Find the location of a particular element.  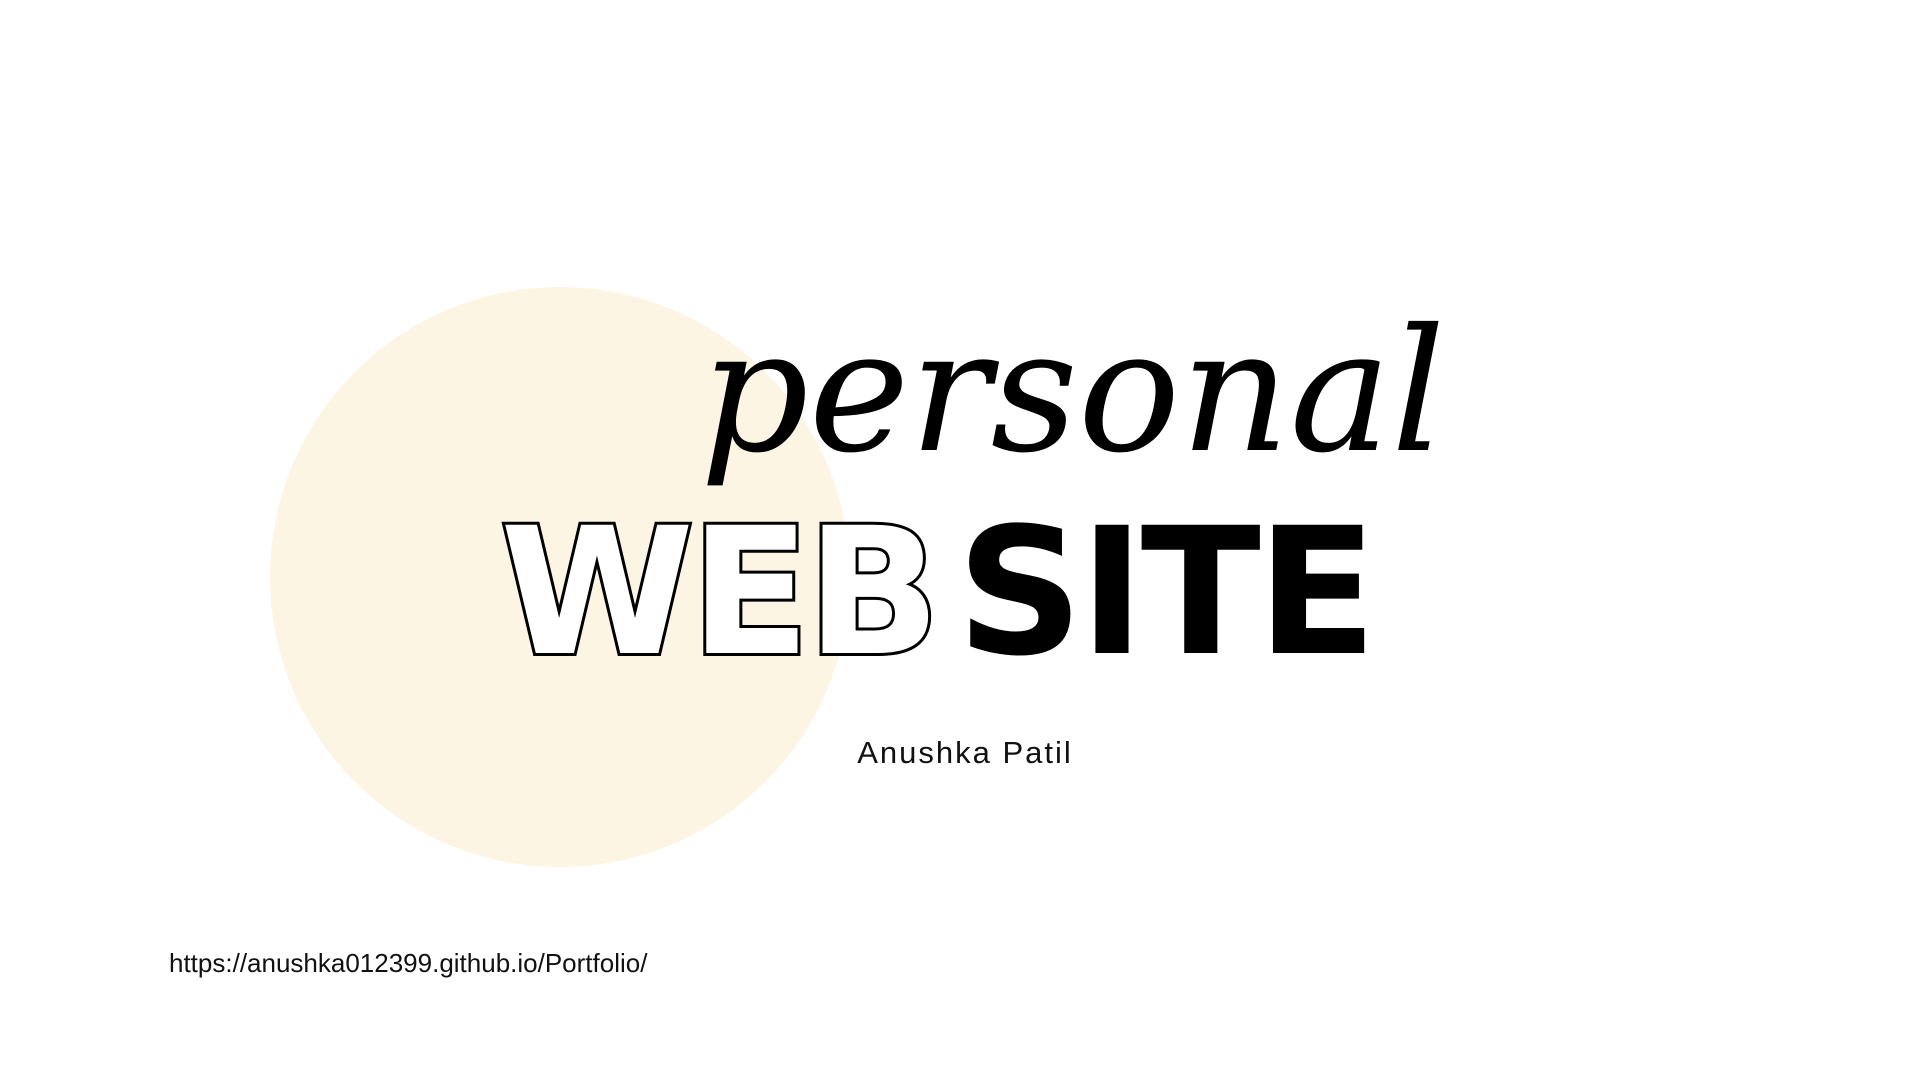

title-outline-word: WEB is located at coordinates (720, 592).